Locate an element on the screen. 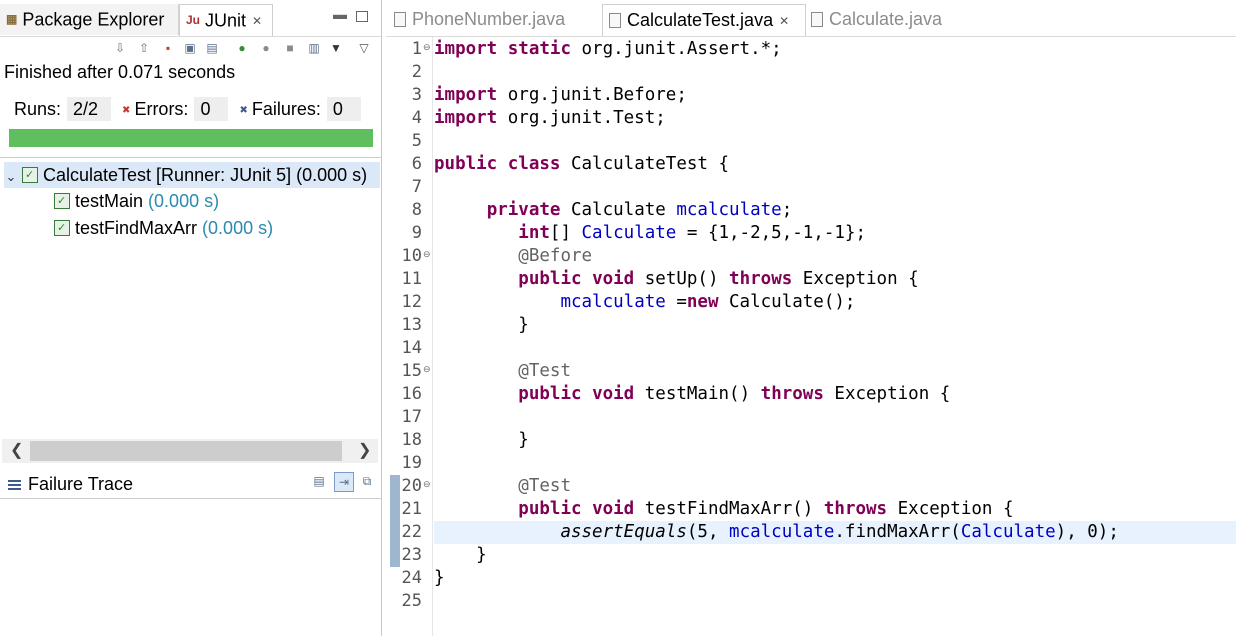 This screenshot has height=636, width=1236. line-number: 24 is located at coordinates (411, 578).